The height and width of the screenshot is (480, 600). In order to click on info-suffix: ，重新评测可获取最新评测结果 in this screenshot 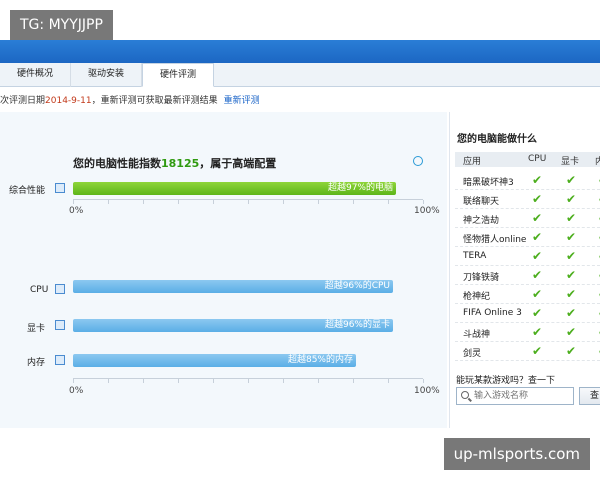, I will do `click(154, 101)`.